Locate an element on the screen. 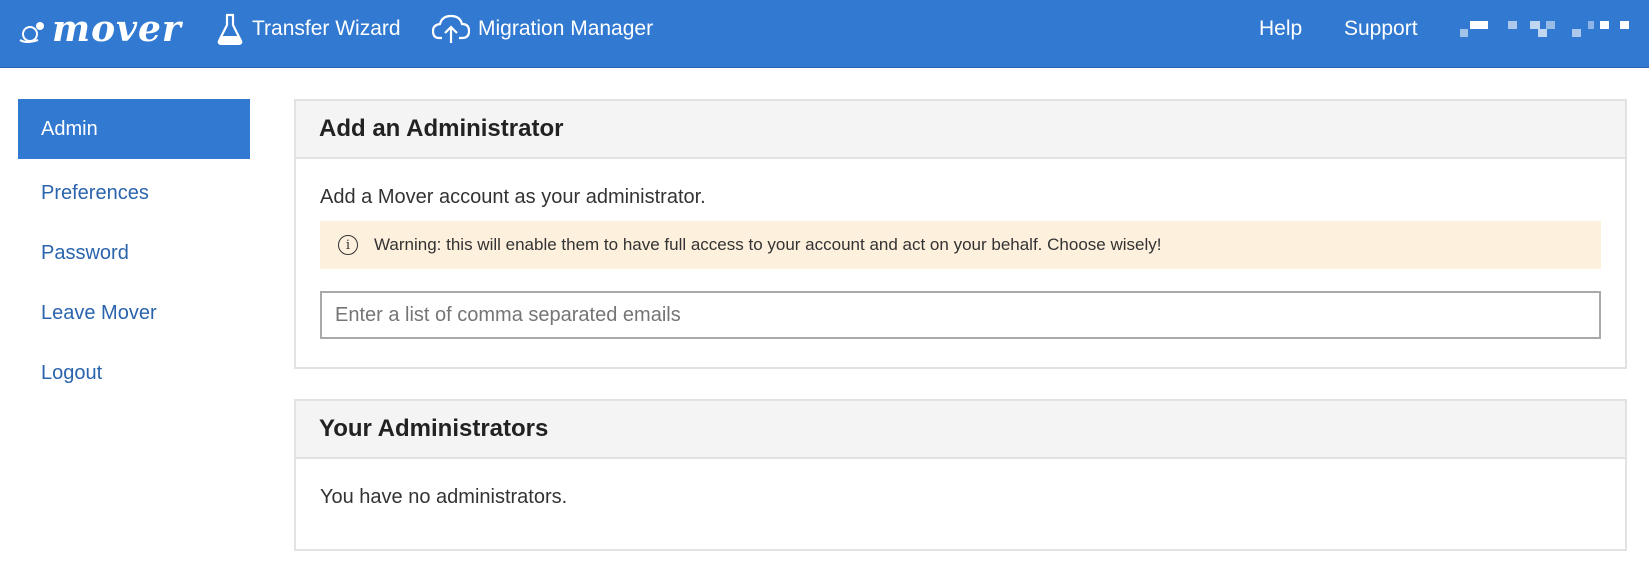 The height and width of the screenshot is (577, 1649). panel-title: Your Administrators is located at coordinates (960, 430).